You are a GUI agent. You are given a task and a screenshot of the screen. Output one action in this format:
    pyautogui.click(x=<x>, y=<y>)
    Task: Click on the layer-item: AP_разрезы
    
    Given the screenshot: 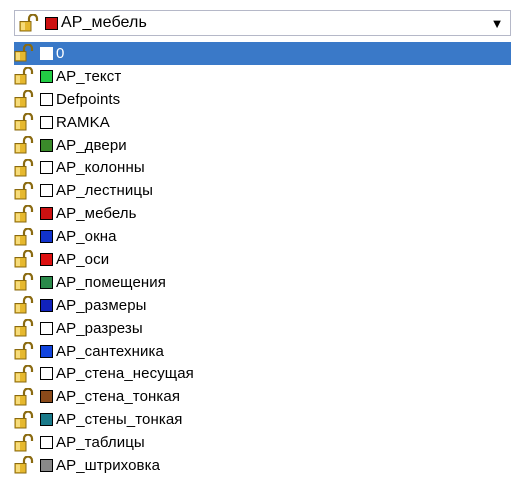 What is the action you would take?
    pyautogui.click(x=262, y=328)
    